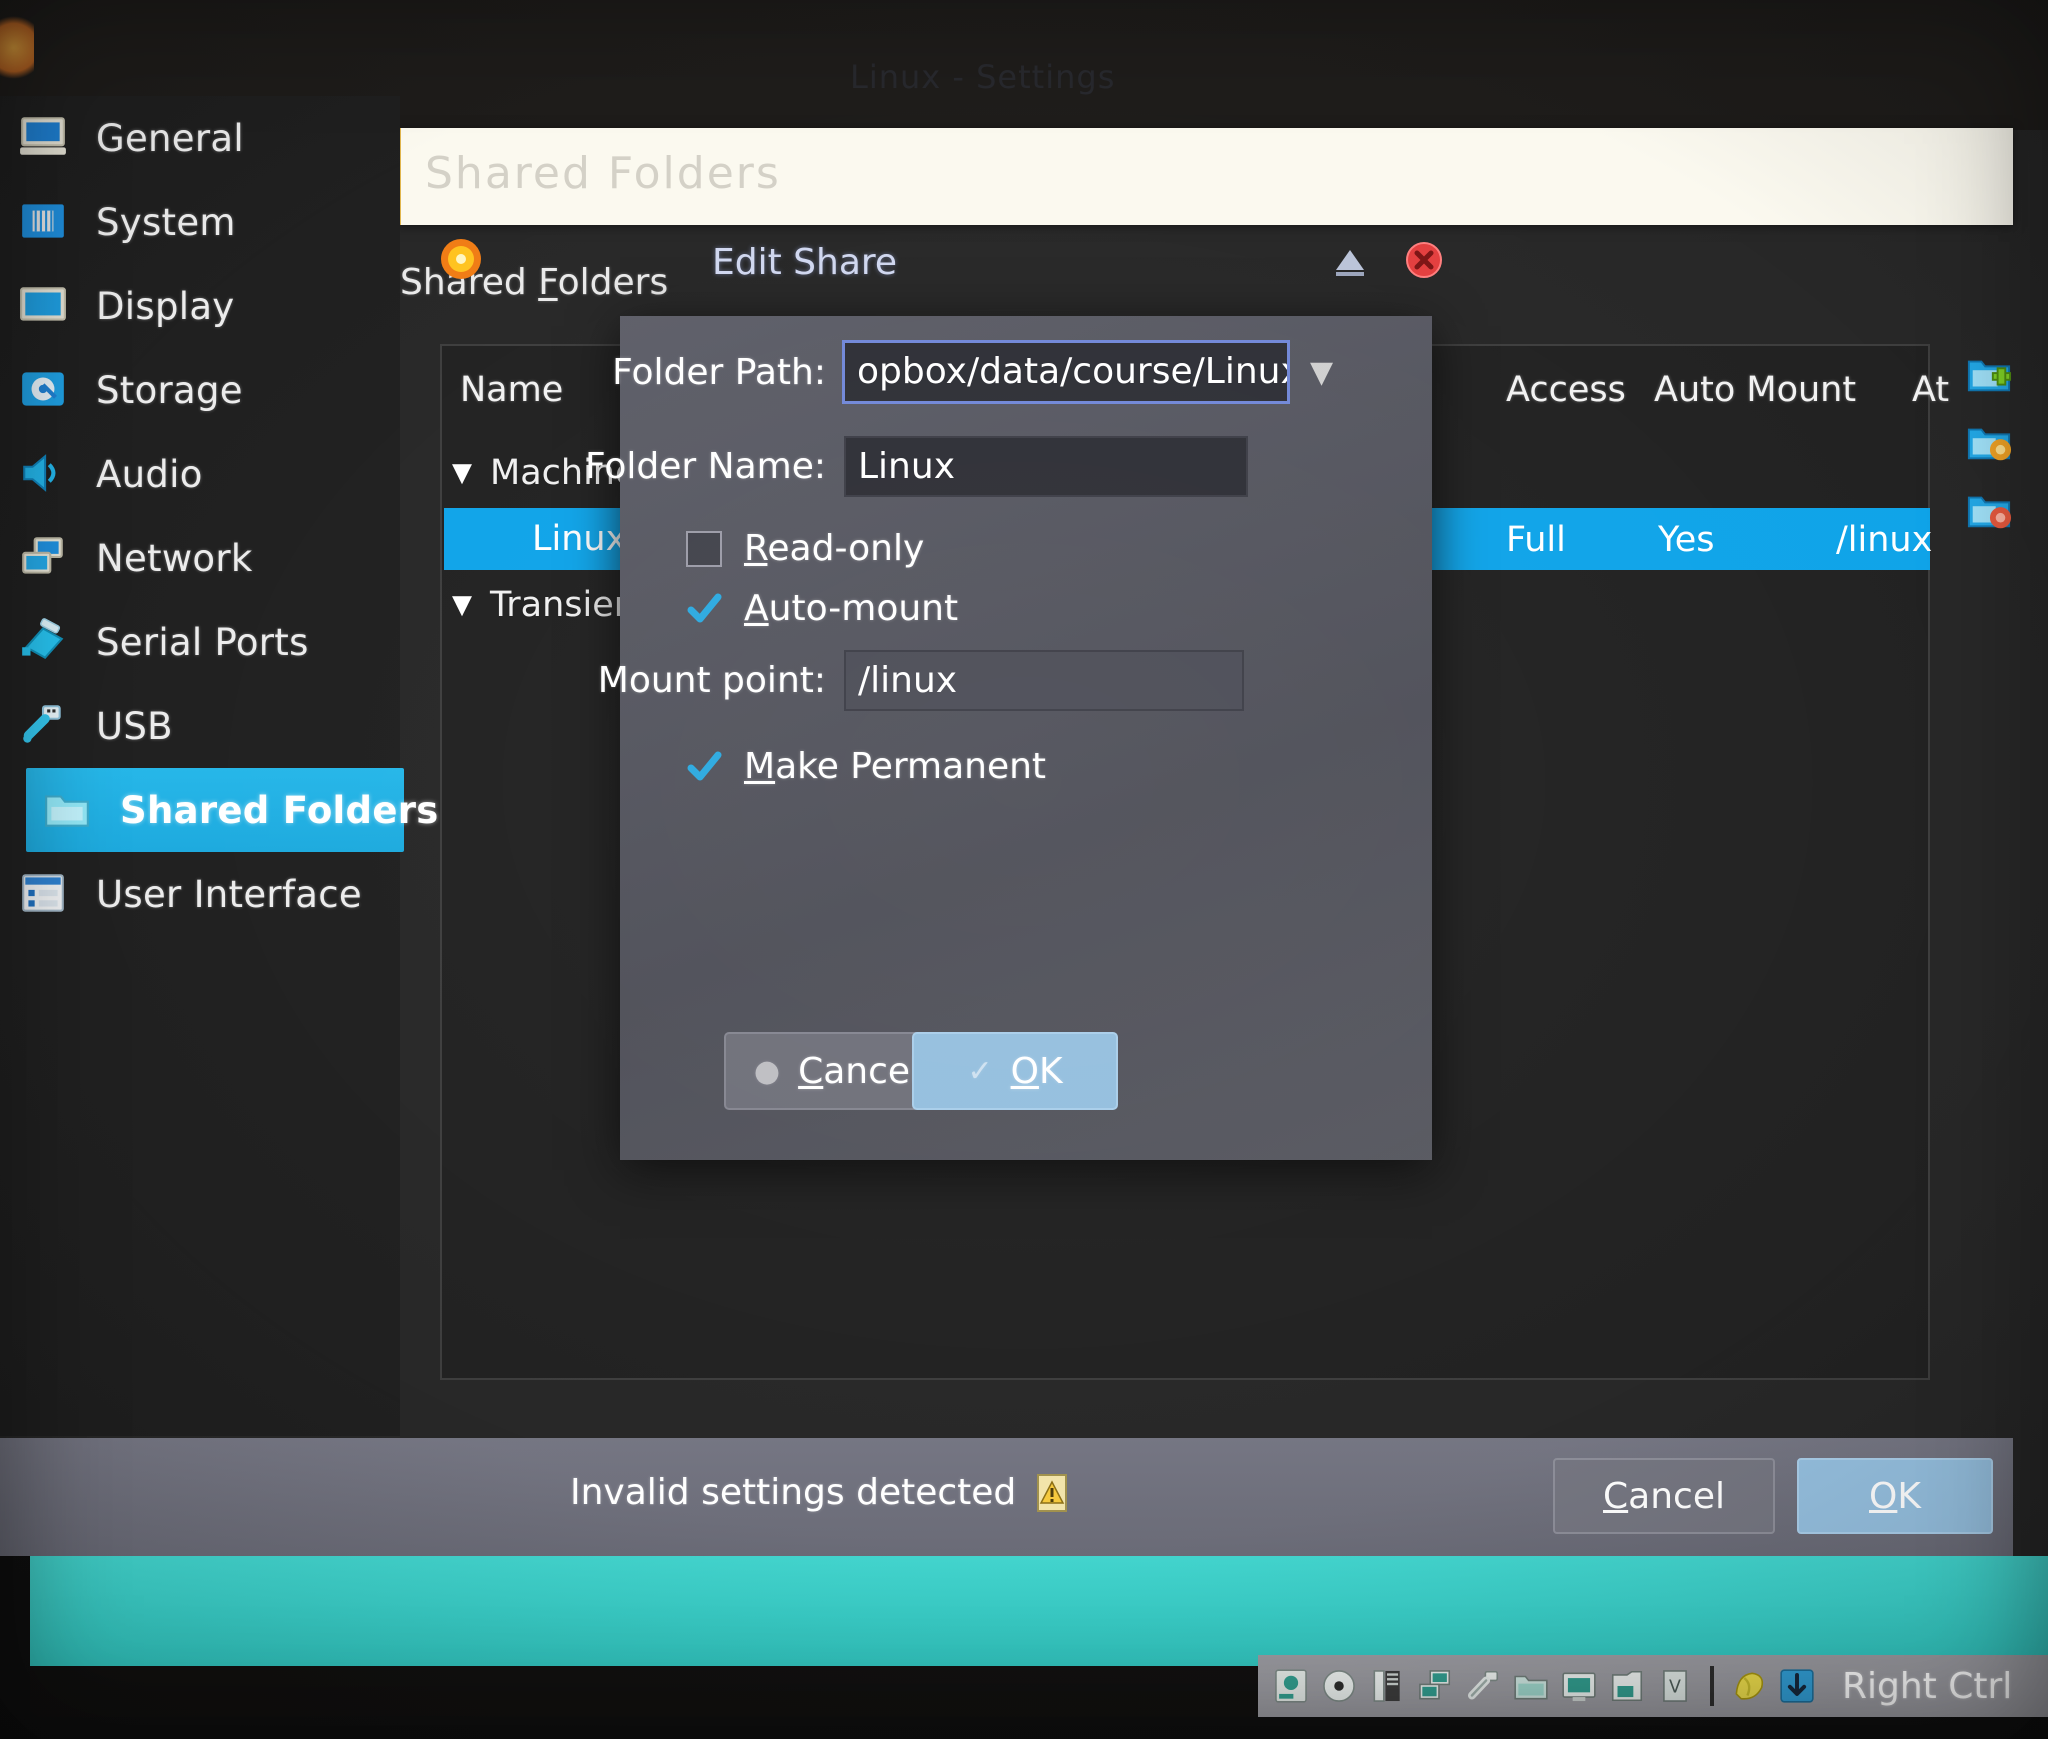  I want to click on folder-name-row: Folder Name: Linux, so click(870, 466).